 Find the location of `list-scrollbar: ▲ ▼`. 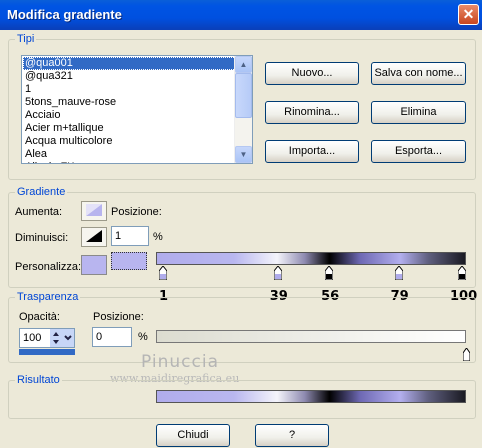

list-scrollbar: ▲ ▼ is located at coordinates (243, 109).